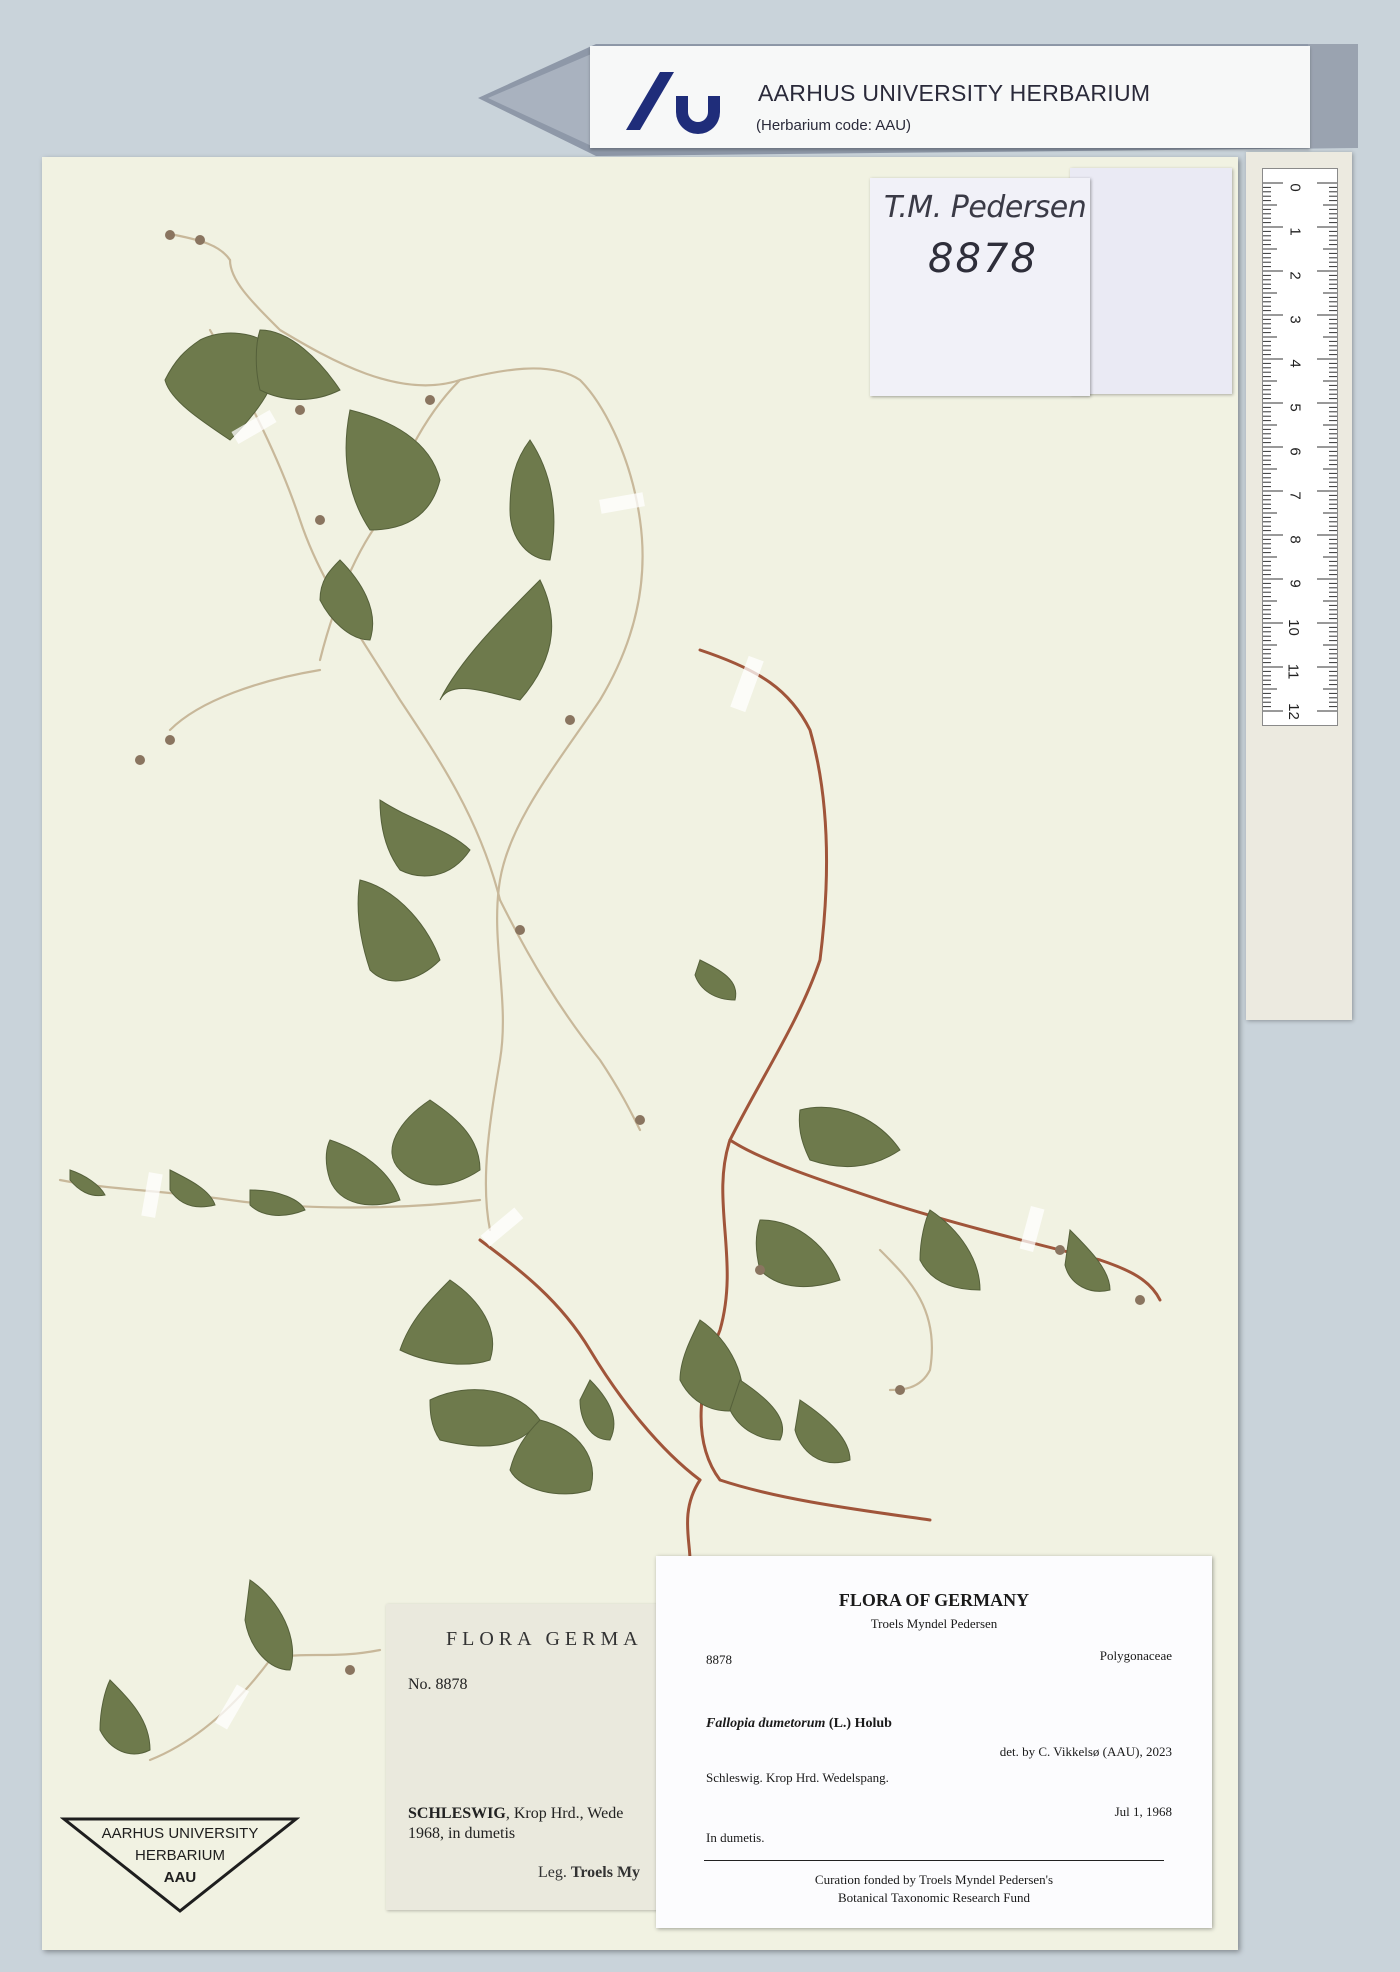  I want to click on original-label-region: SCHLESWIG, so click(457, 1813).